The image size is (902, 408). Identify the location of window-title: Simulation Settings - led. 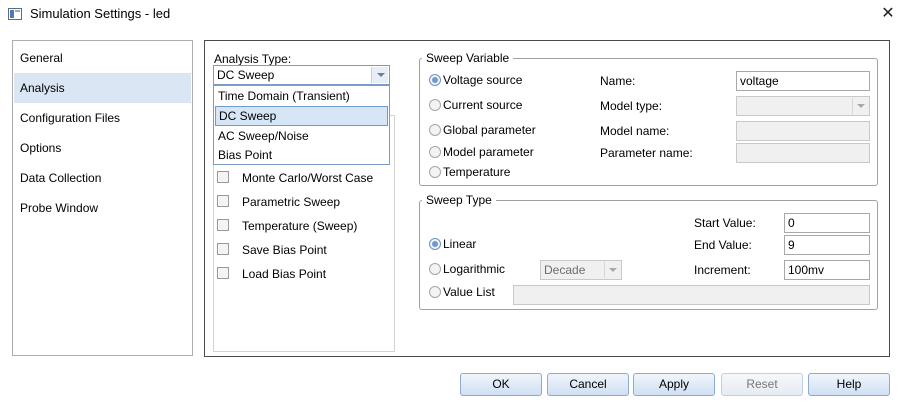
(100, 13).